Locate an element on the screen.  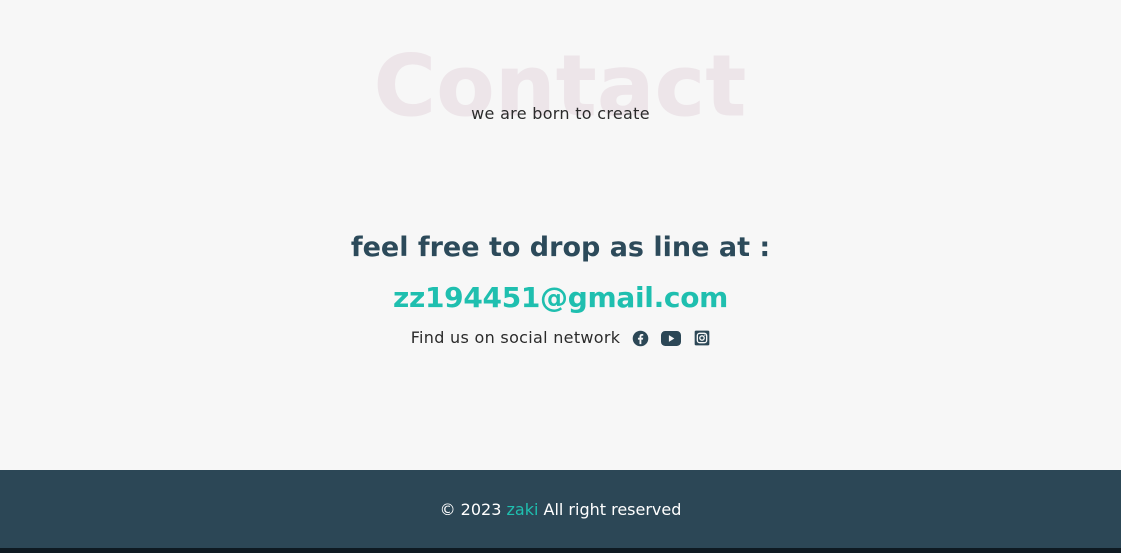
social-label: Find us on social network is located at coordinates (515, 337).